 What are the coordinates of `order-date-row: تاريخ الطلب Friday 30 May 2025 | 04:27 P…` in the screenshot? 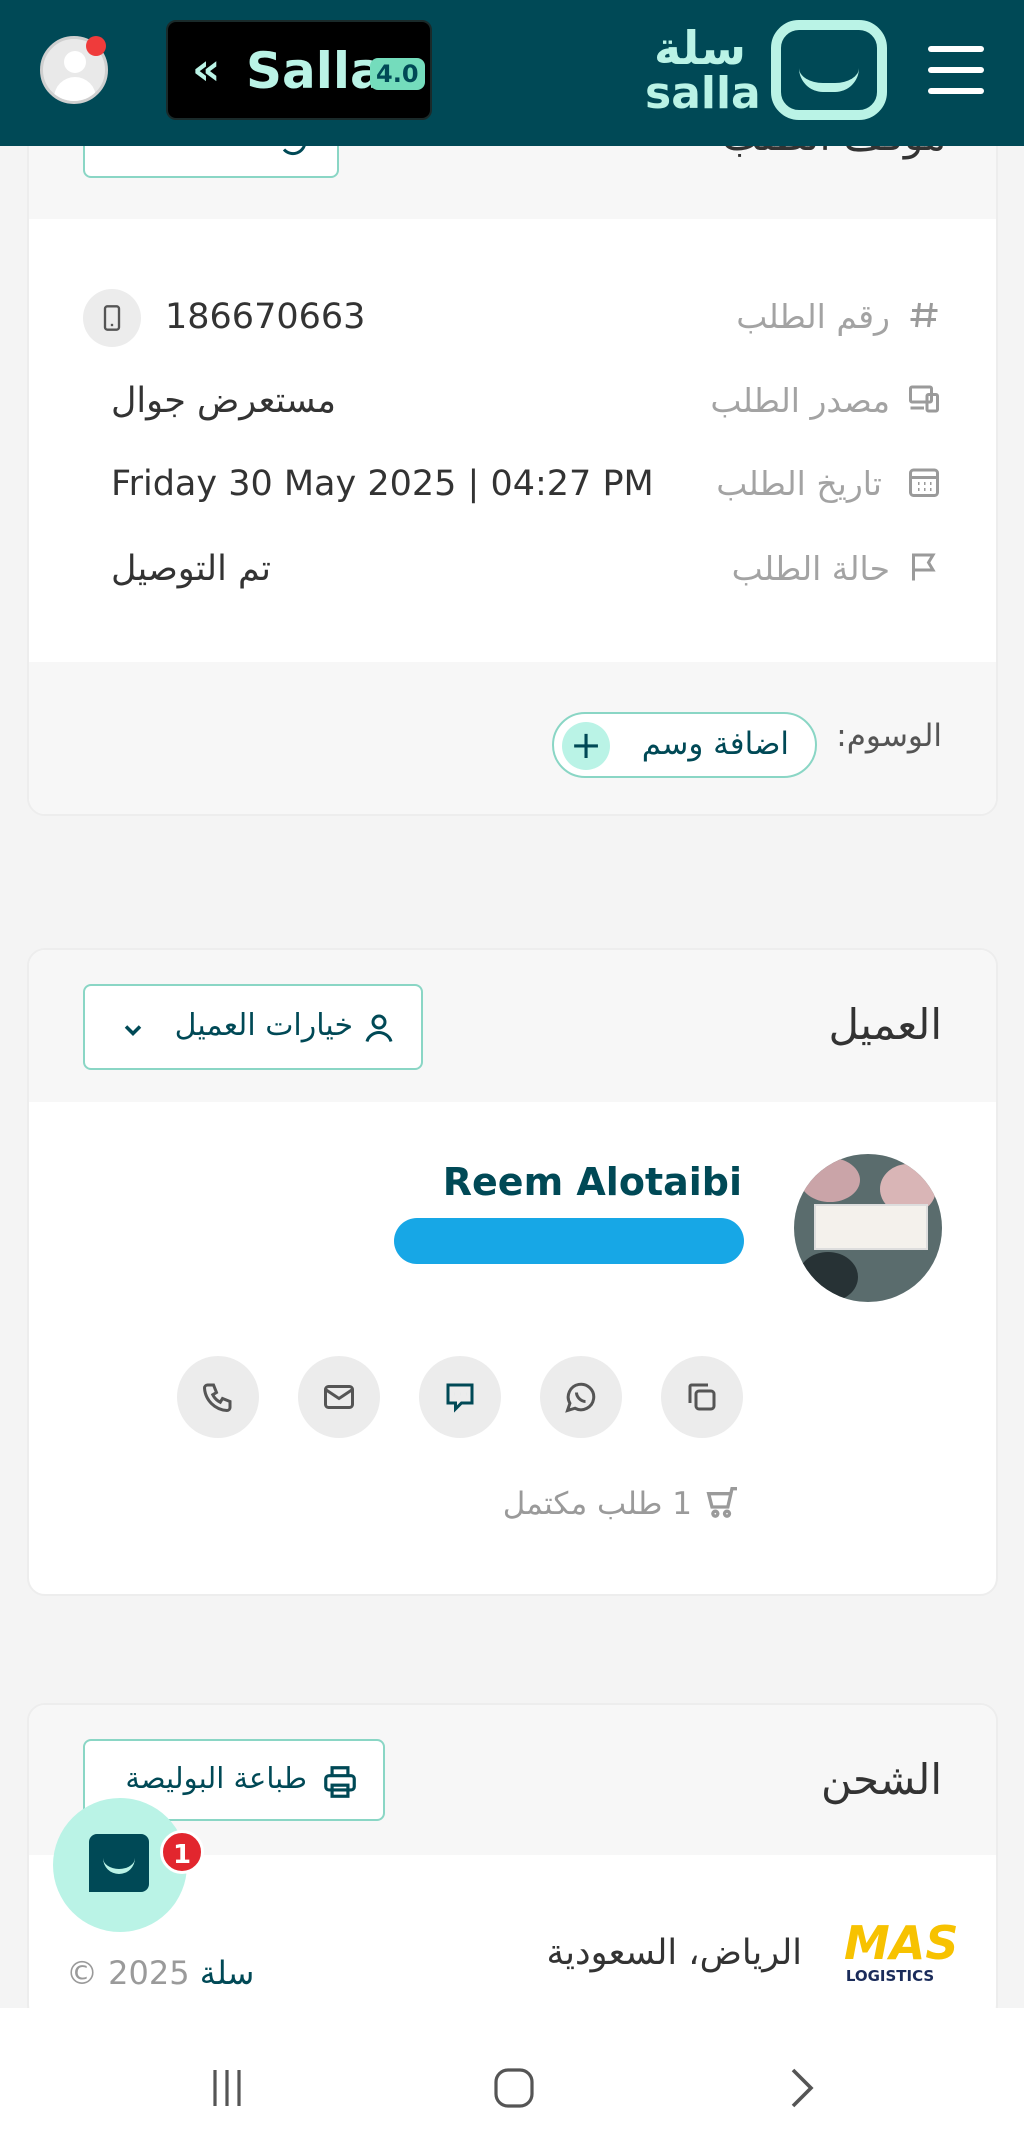 It's located at (512, 486).